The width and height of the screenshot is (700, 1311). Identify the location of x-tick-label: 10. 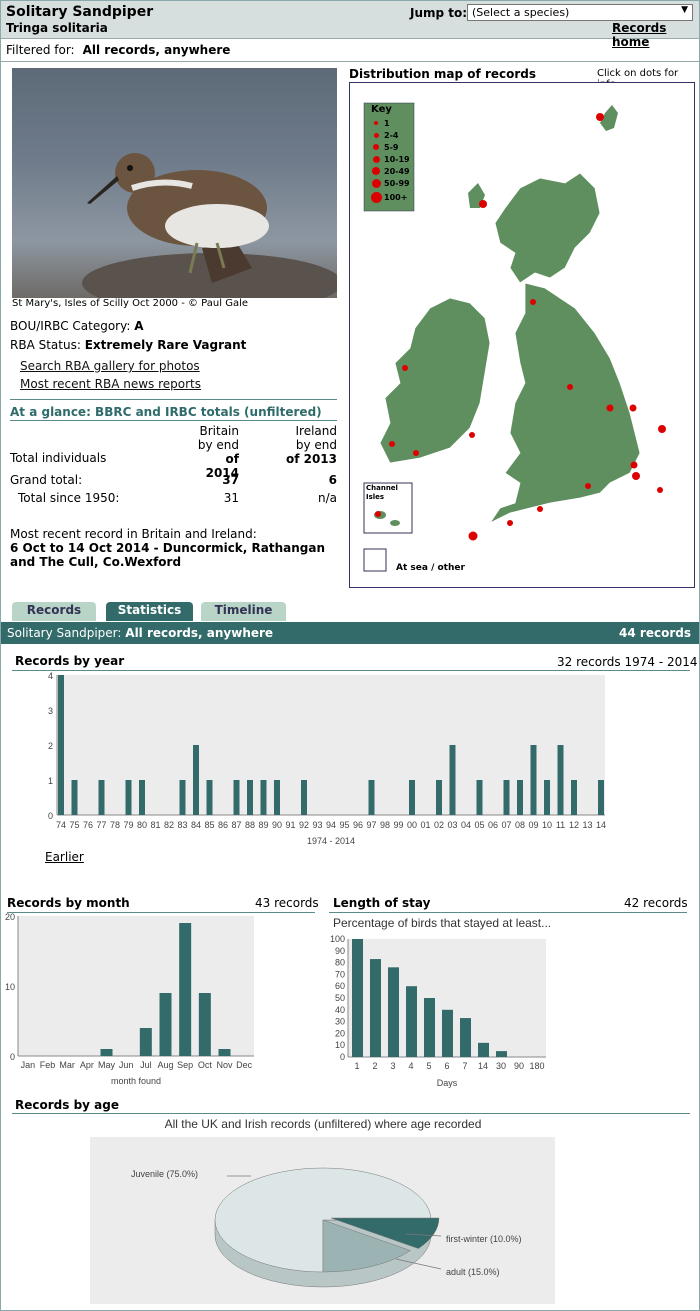
(547, 825).